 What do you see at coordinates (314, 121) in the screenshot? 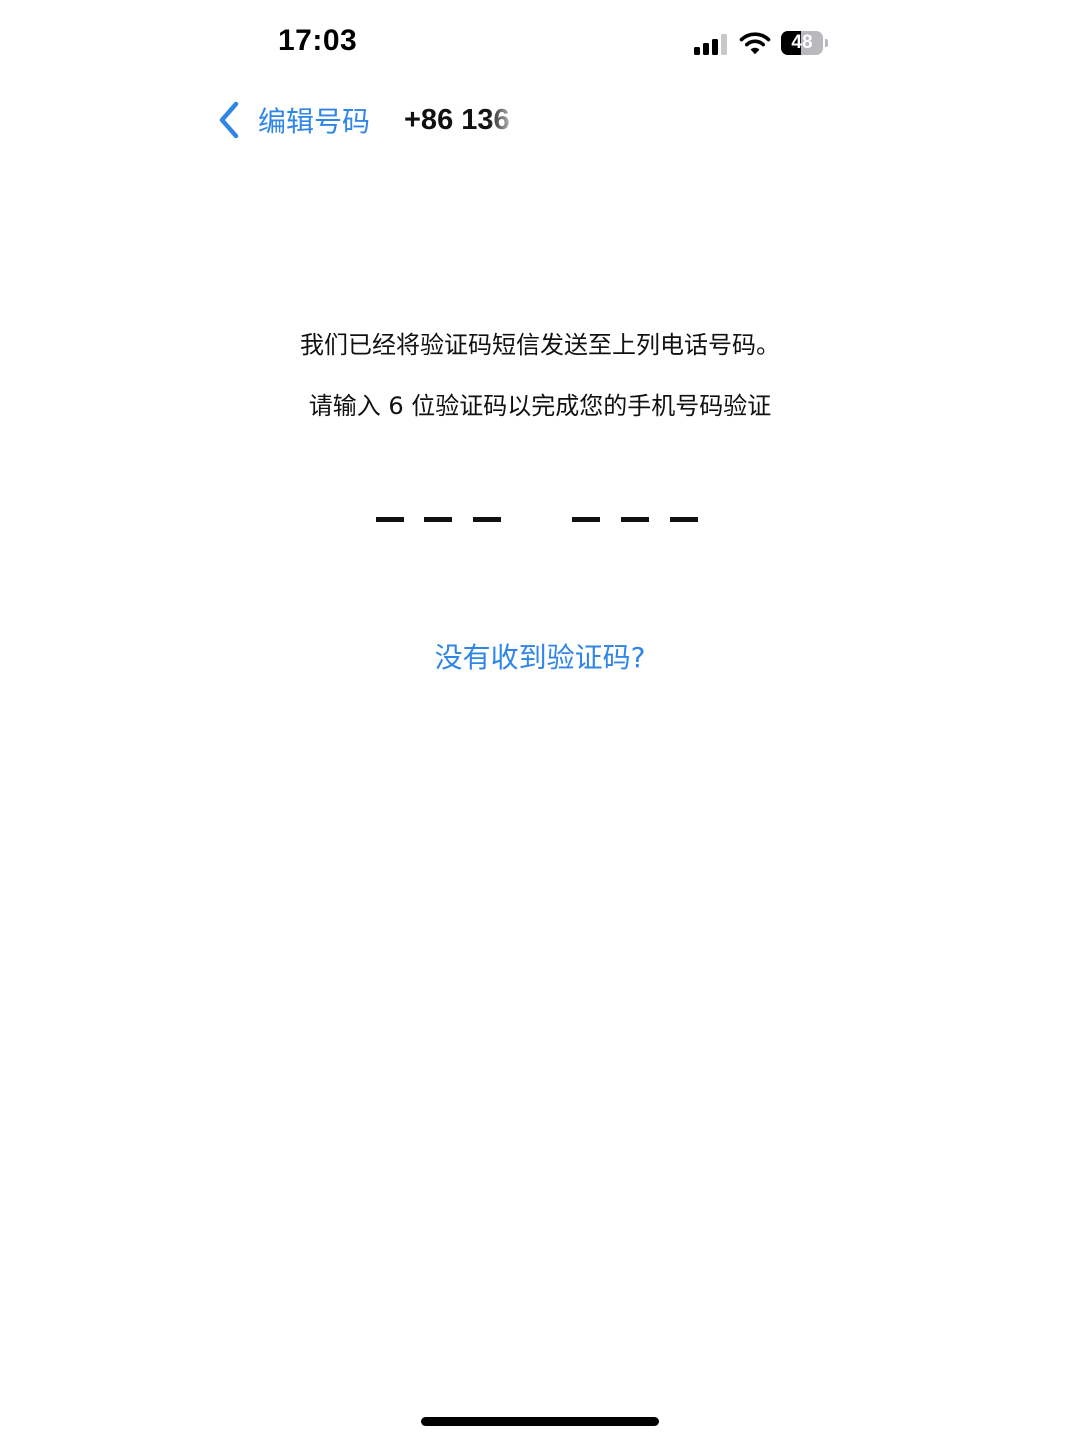
I see `back-button-label: 编辑号码` at bounding box center [314, 121].